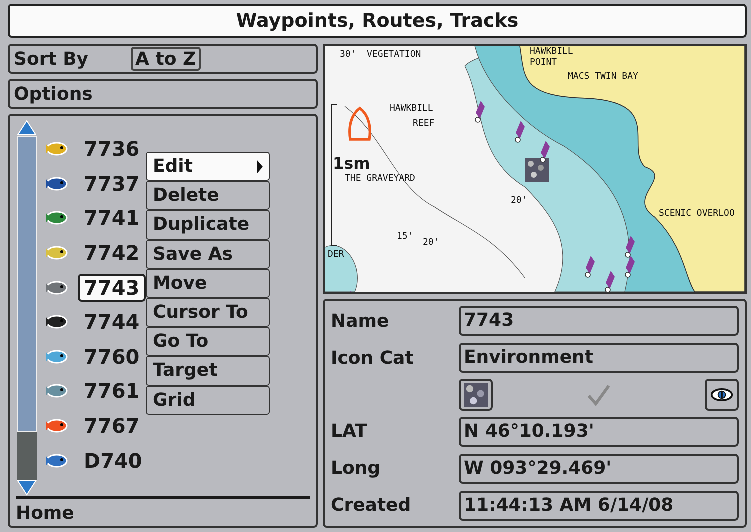 This screenshot has width=751, height=532. What do you see at coordinates (336, 255) in the screenshot?
I see `map-label: DER` at bounding box center [336, 255].